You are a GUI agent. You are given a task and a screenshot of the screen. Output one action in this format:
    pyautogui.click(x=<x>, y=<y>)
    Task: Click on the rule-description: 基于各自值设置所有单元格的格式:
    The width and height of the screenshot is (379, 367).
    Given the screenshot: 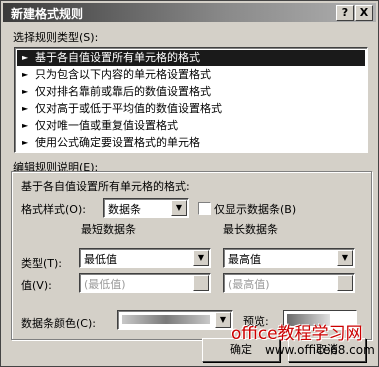 What is the action you would take?
    pyautogui.click(x=105, y=186)
    